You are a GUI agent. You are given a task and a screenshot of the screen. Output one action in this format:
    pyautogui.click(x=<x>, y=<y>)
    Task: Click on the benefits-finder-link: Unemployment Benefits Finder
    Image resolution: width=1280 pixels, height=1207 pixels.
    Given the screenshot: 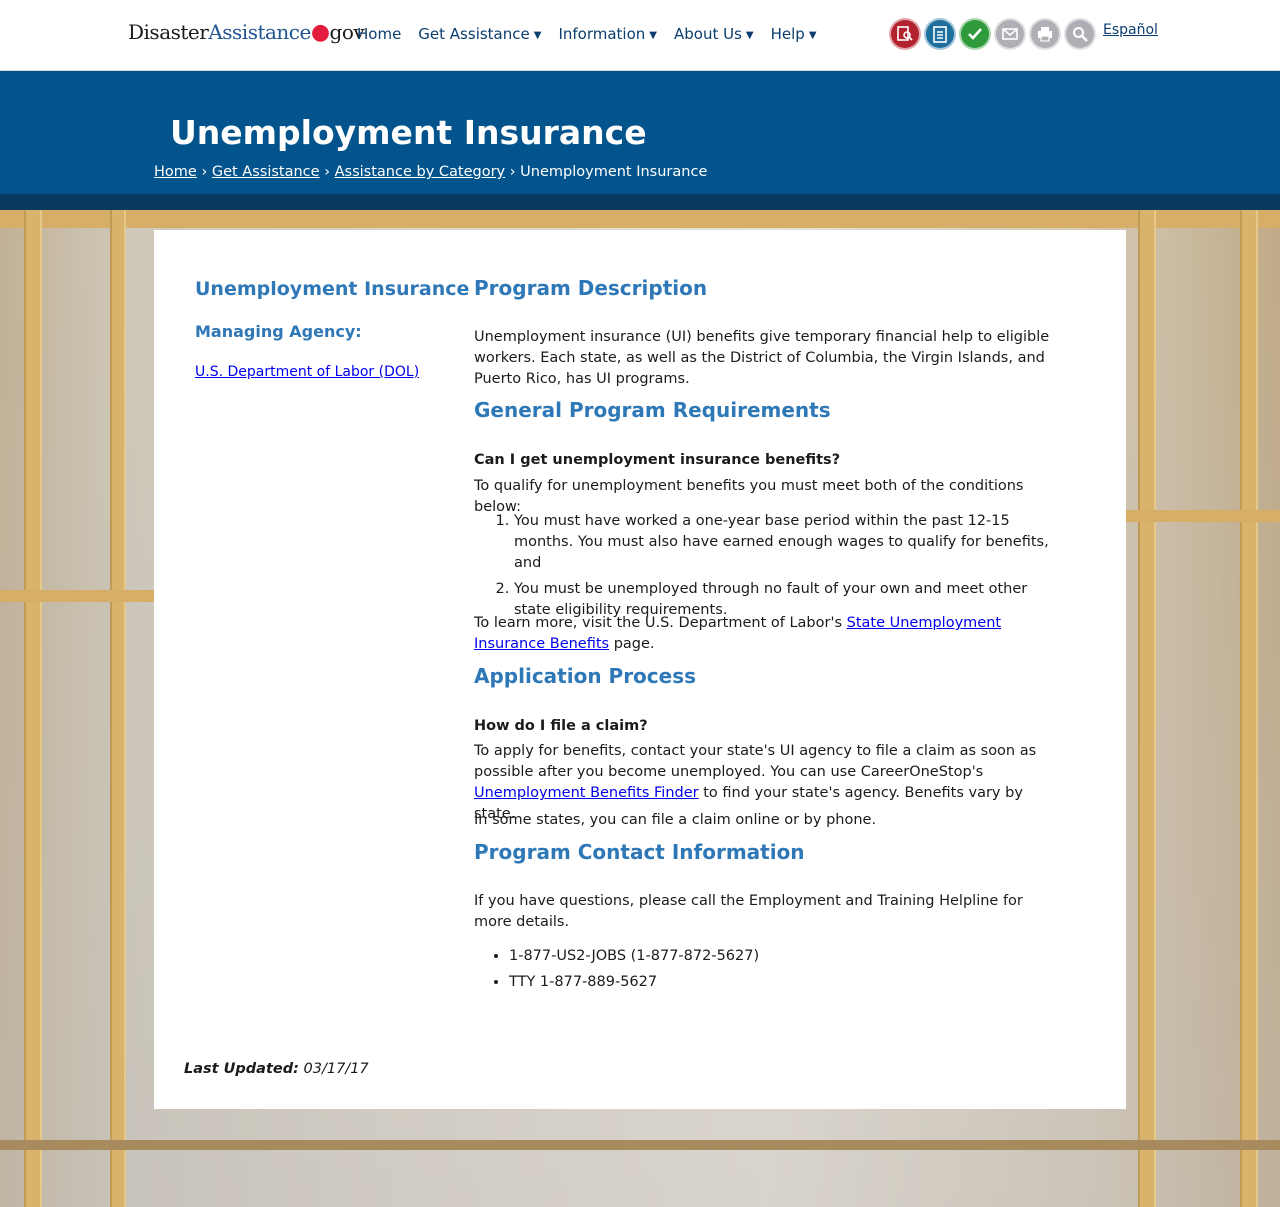 What is the action you would take?
    pyautogui.click(x=586, y=793)
    